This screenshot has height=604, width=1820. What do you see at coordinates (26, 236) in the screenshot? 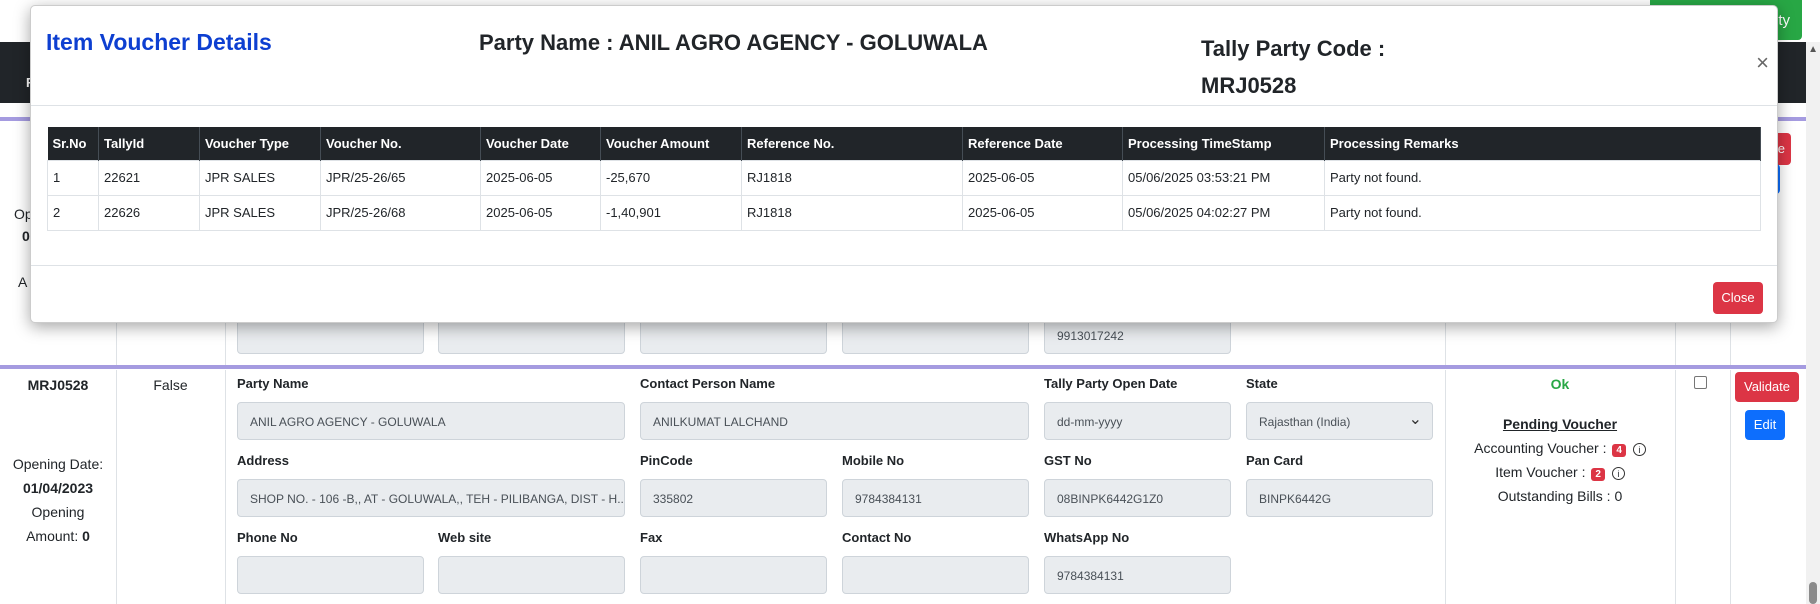
I see `row1-partial-text: 0` at bounding box center [26, 236].